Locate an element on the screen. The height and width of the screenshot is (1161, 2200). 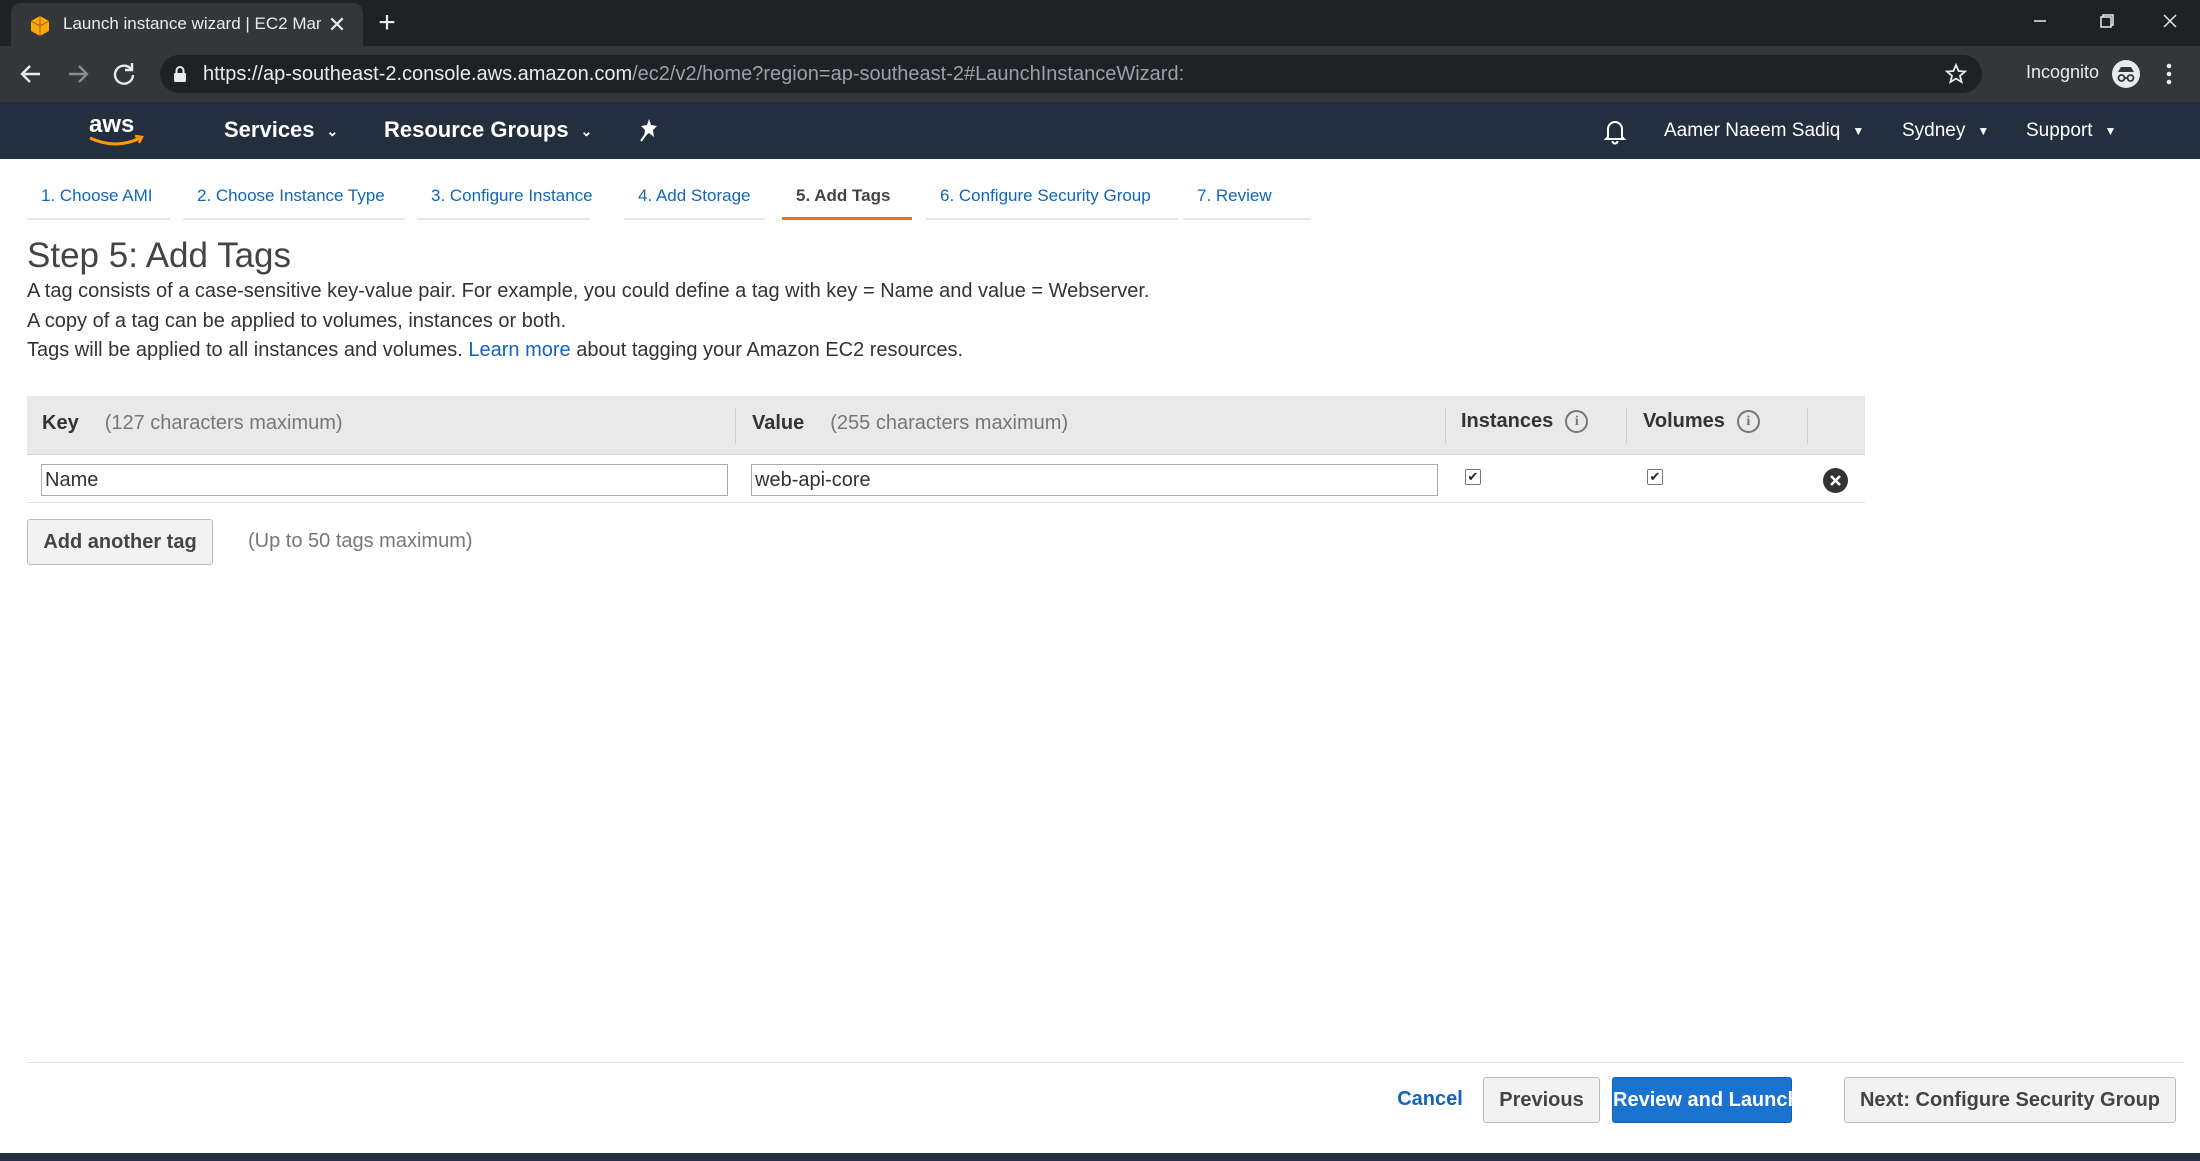
footer-divider is located at coordinates (1105, 1062).